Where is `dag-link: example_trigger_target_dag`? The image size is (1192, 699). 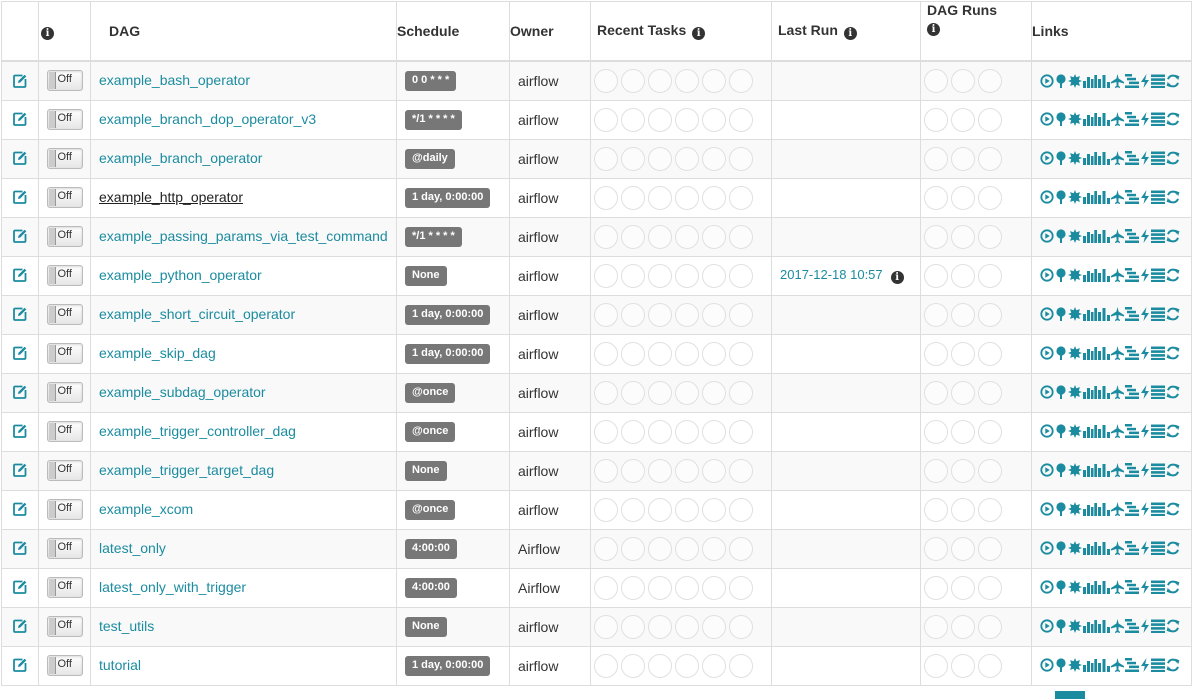 dag-link: example_trigger_target_dag is located at coordinates (186, 470).